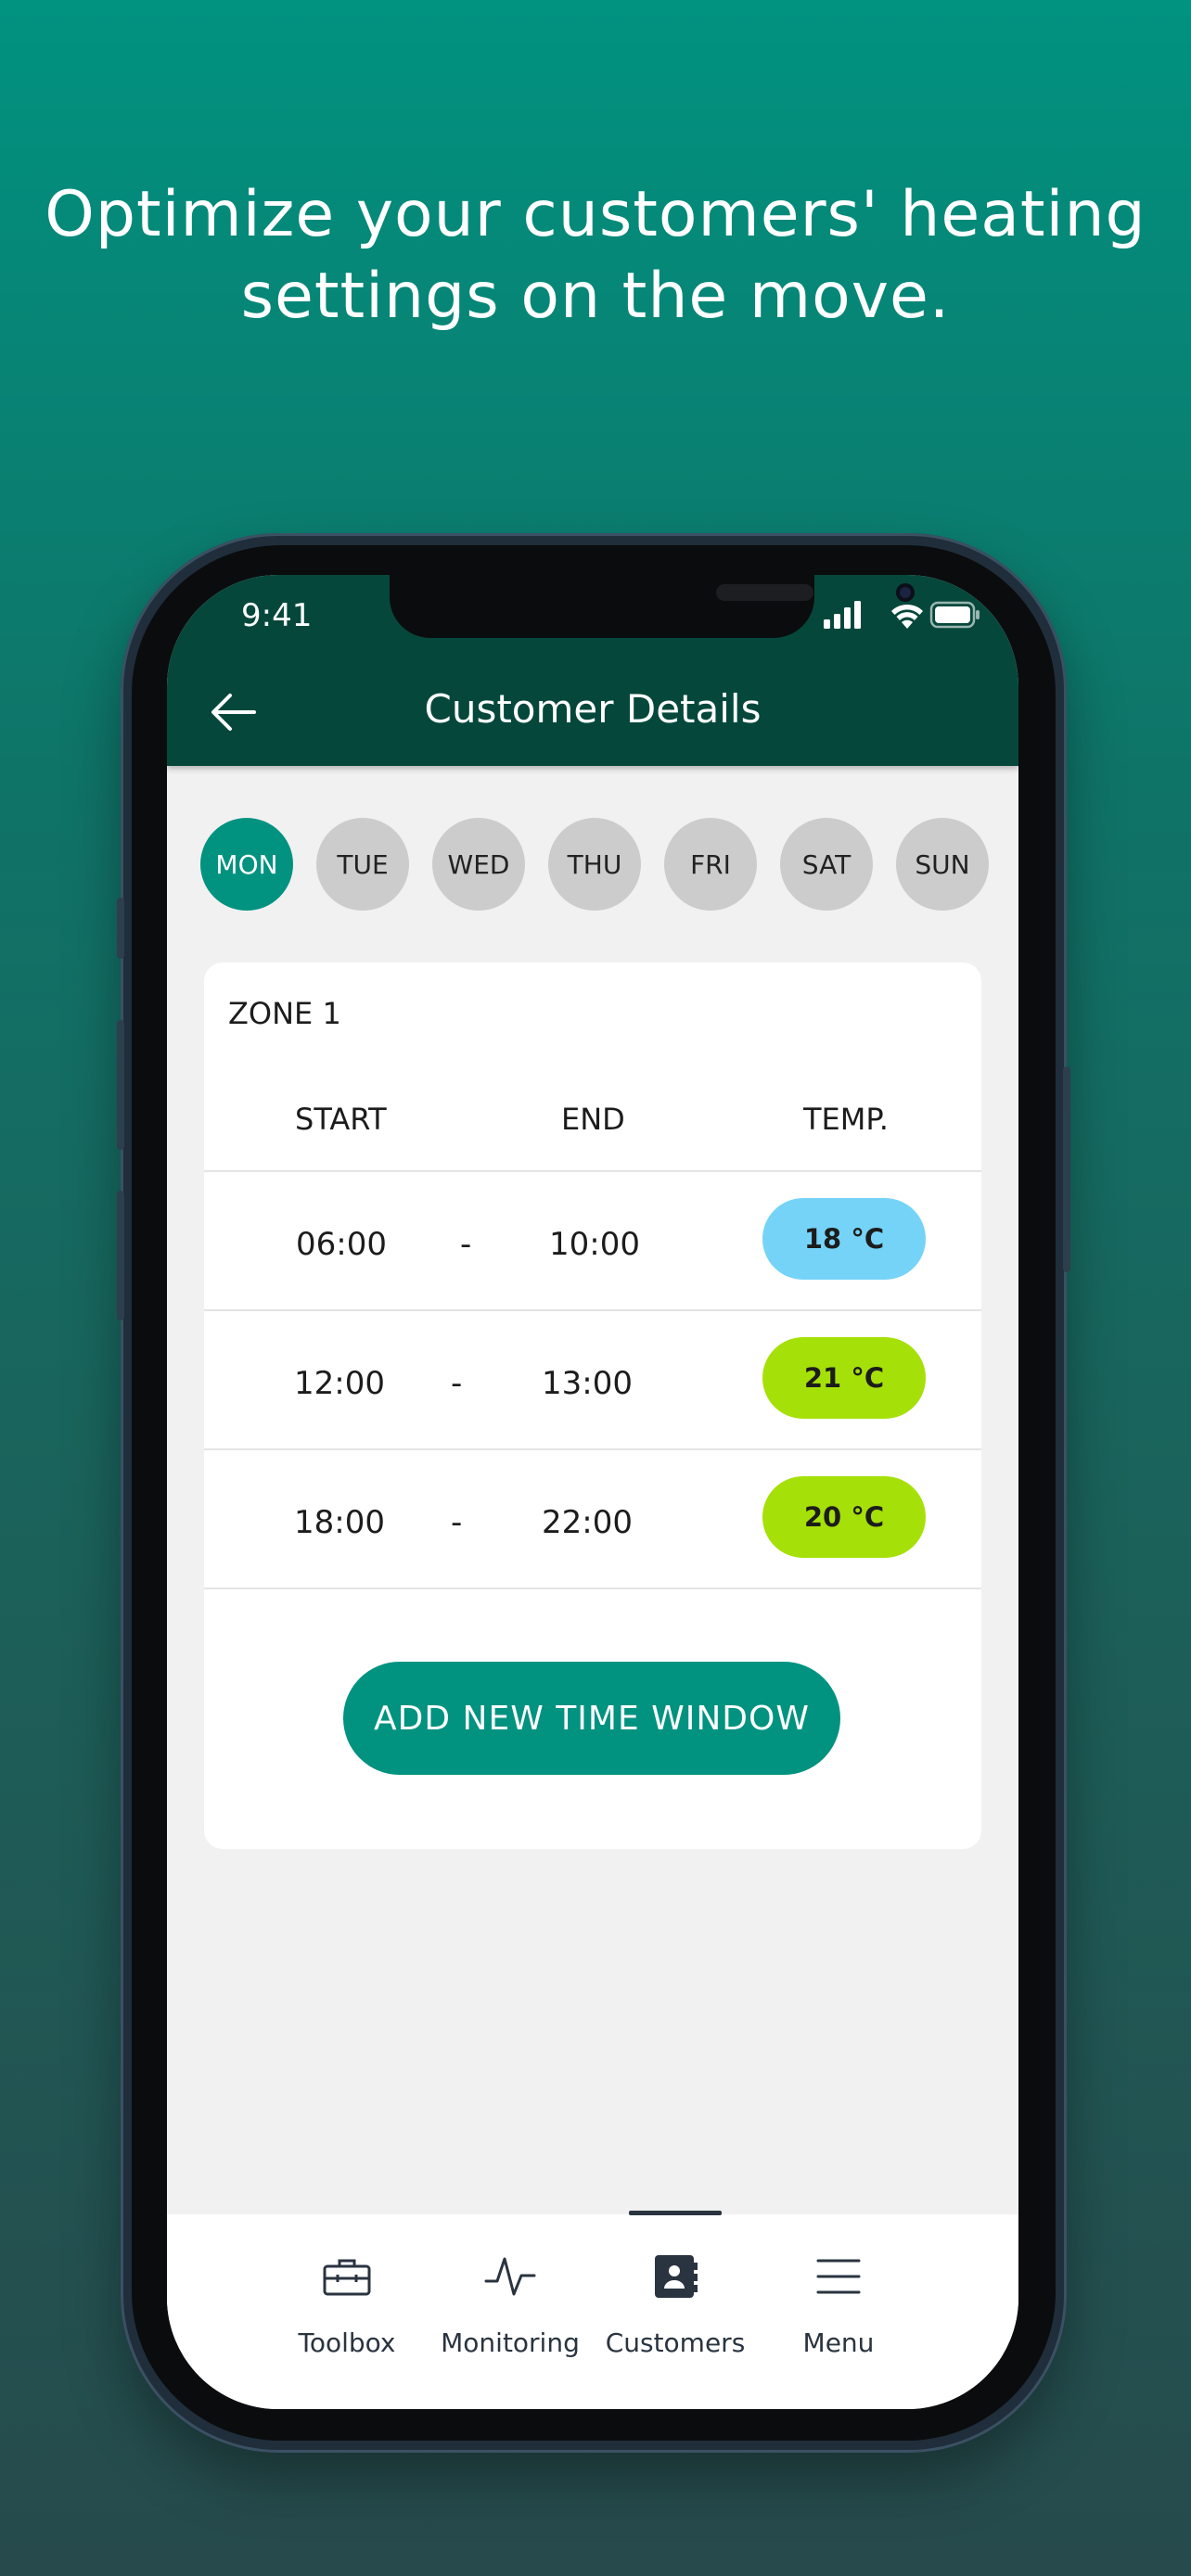 The image size is (1191, 2576). What do you see at coordinates (592, 2310) in the screenshot?
I see `bottom-nav: Toolbox Monitoring Customers Menu` at bounding box center [592, 2310].